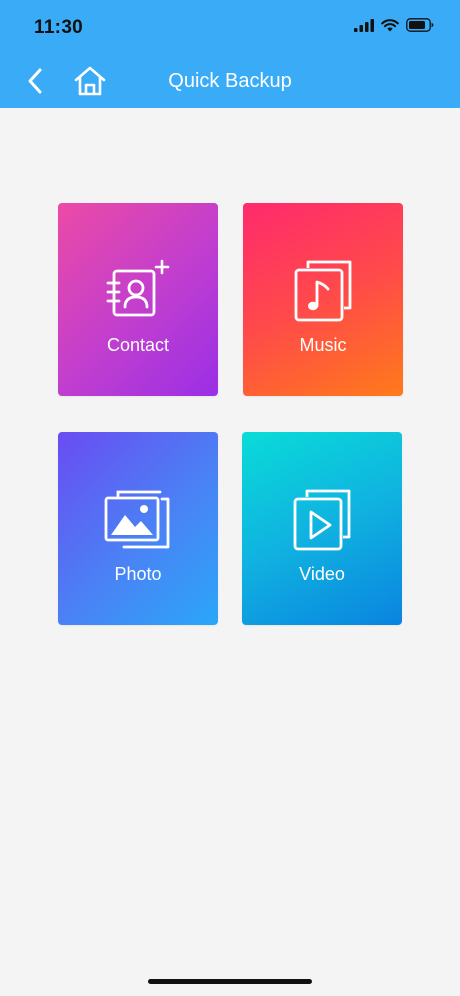 The image size is (460, 996). What do you see at coordinates (230, 54) in the screenshot?
I see `top-bar: 11:30 Quick Backup` at bounding box center [230, 54].